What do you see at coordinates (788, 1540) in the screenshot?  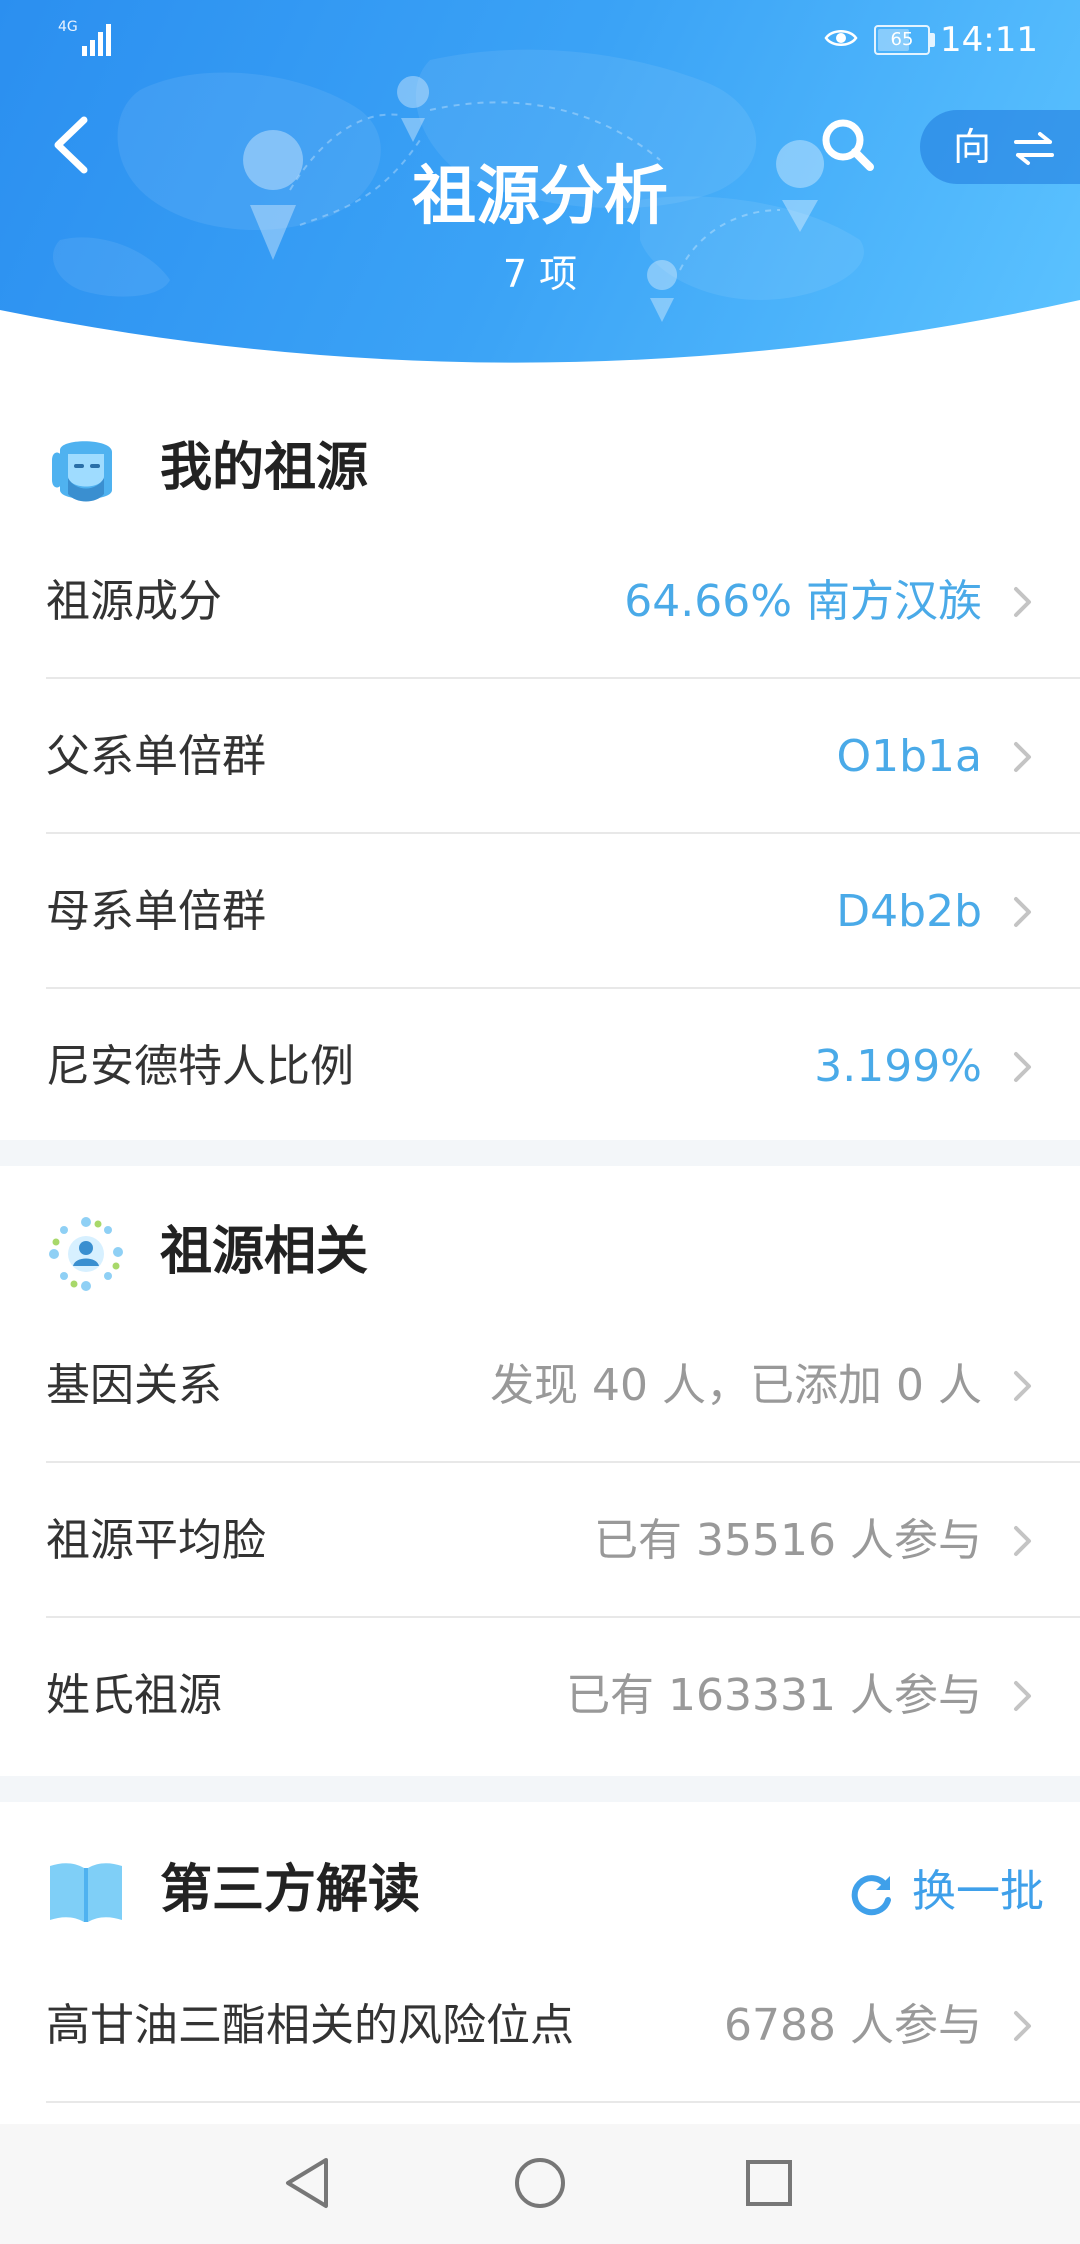 I see `row-value: 已有 35516 人参与` at bounding box center [788, 1540].